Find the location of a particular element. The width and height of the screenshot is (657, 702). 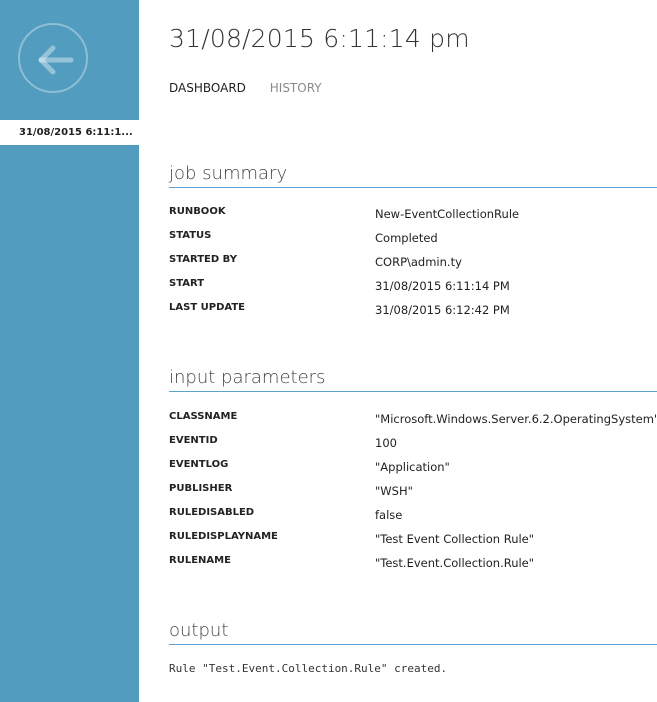

param-row-eventid: EVENTID 100 is located at coordinates (413, 447).